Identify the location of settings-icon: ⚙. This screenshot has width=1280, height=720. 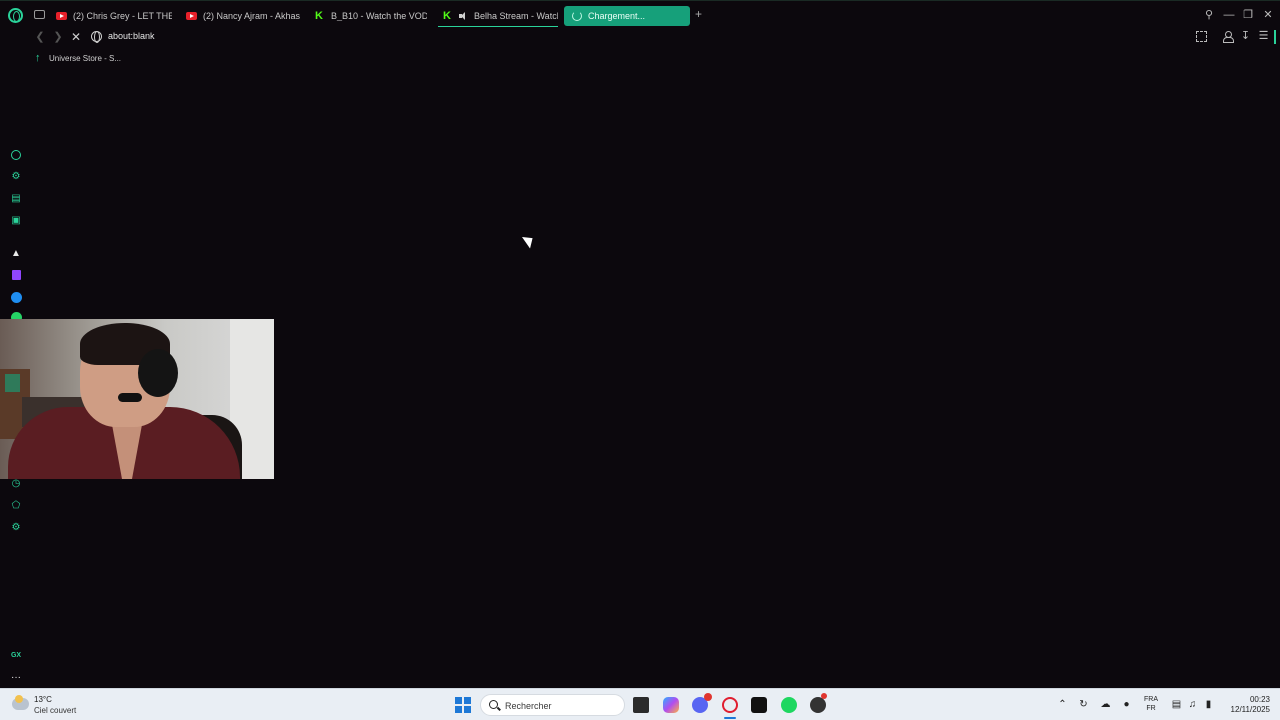
(16, 528).